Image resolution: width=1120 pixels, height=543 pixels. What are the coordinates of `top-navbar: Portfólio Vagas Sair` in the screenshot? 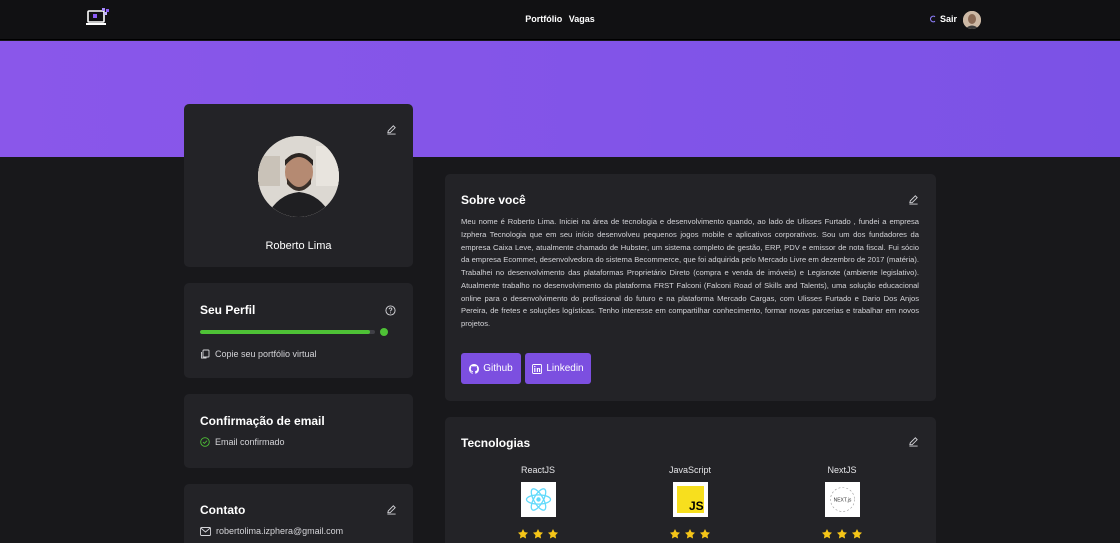 It's located at (560, 20).